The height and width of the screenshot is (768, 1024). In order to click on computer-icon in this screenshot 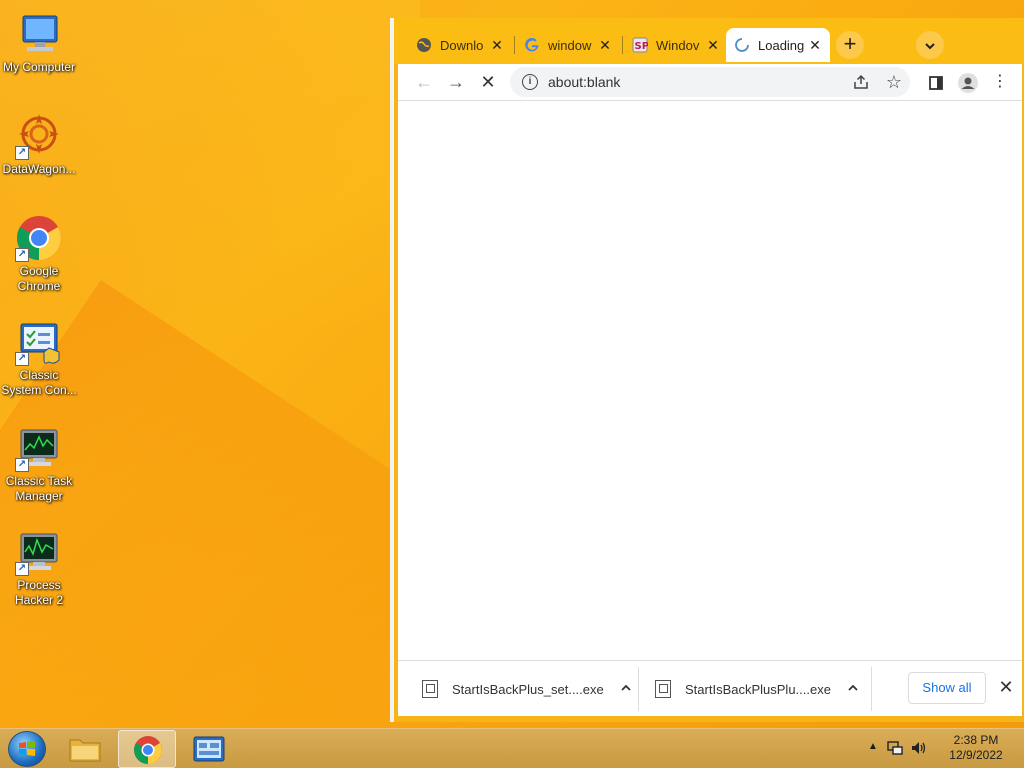, I will do `click(39, 34)`.